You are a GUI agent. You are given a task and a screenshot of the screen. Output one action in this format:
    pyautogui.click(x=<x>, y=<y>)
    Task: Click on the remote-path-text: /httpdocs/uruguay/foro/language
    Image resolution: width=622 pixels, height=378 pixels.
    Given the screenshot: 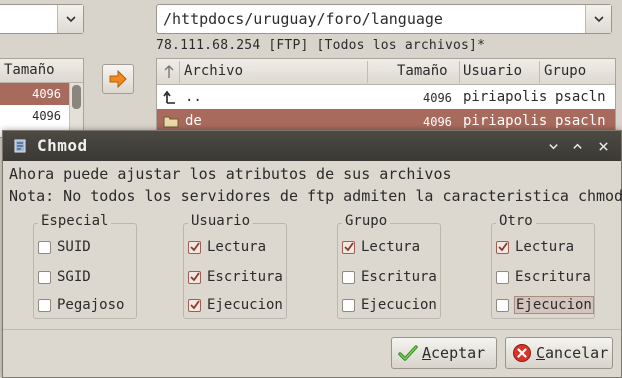 What is the action you would take?
    pyautogui.click(x=303, y=19)
    